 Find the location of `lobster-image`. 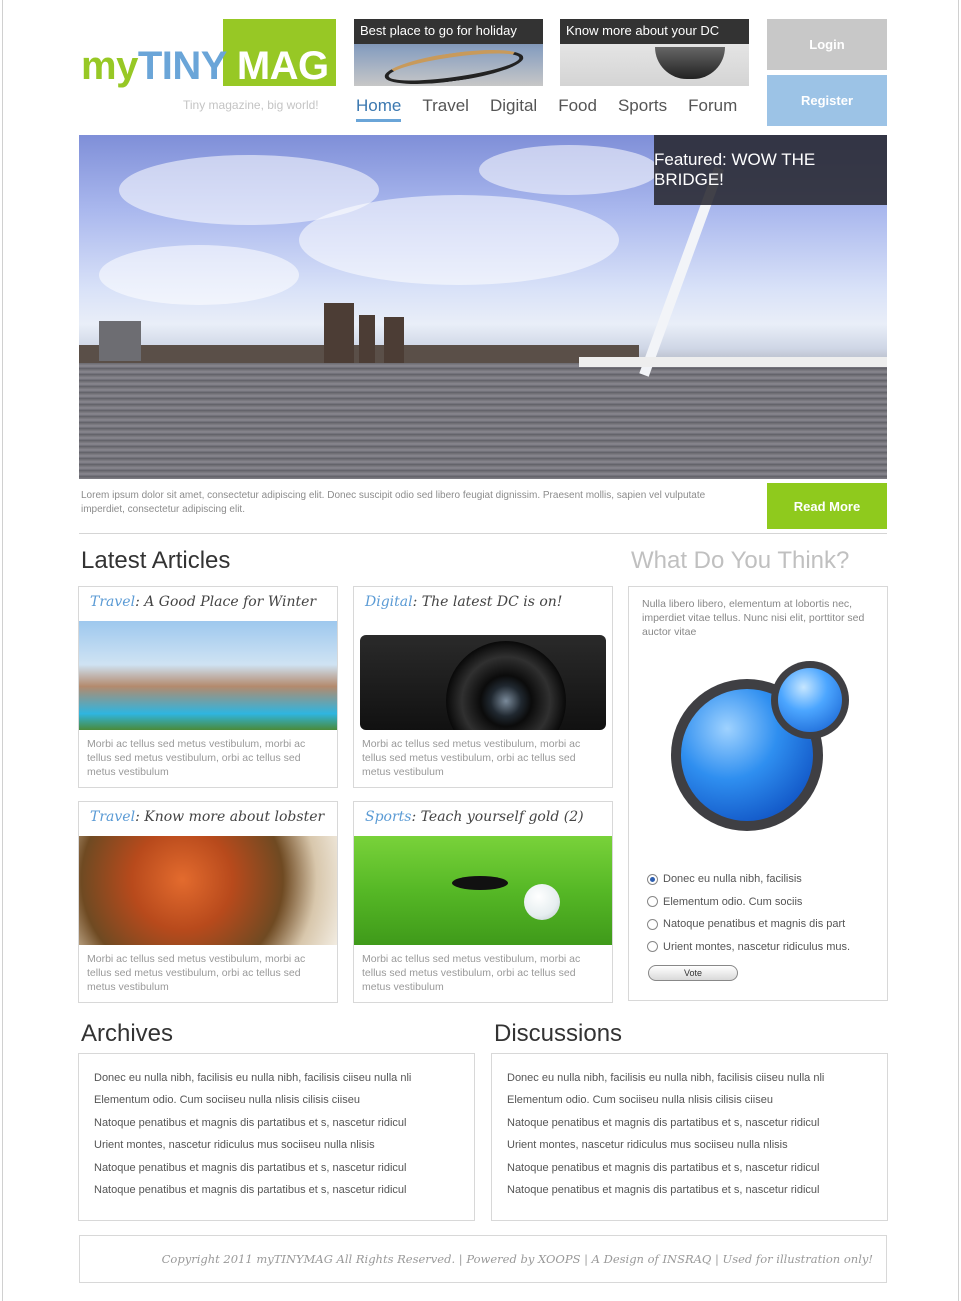

lobster-image is located at coordinates (208, 890).